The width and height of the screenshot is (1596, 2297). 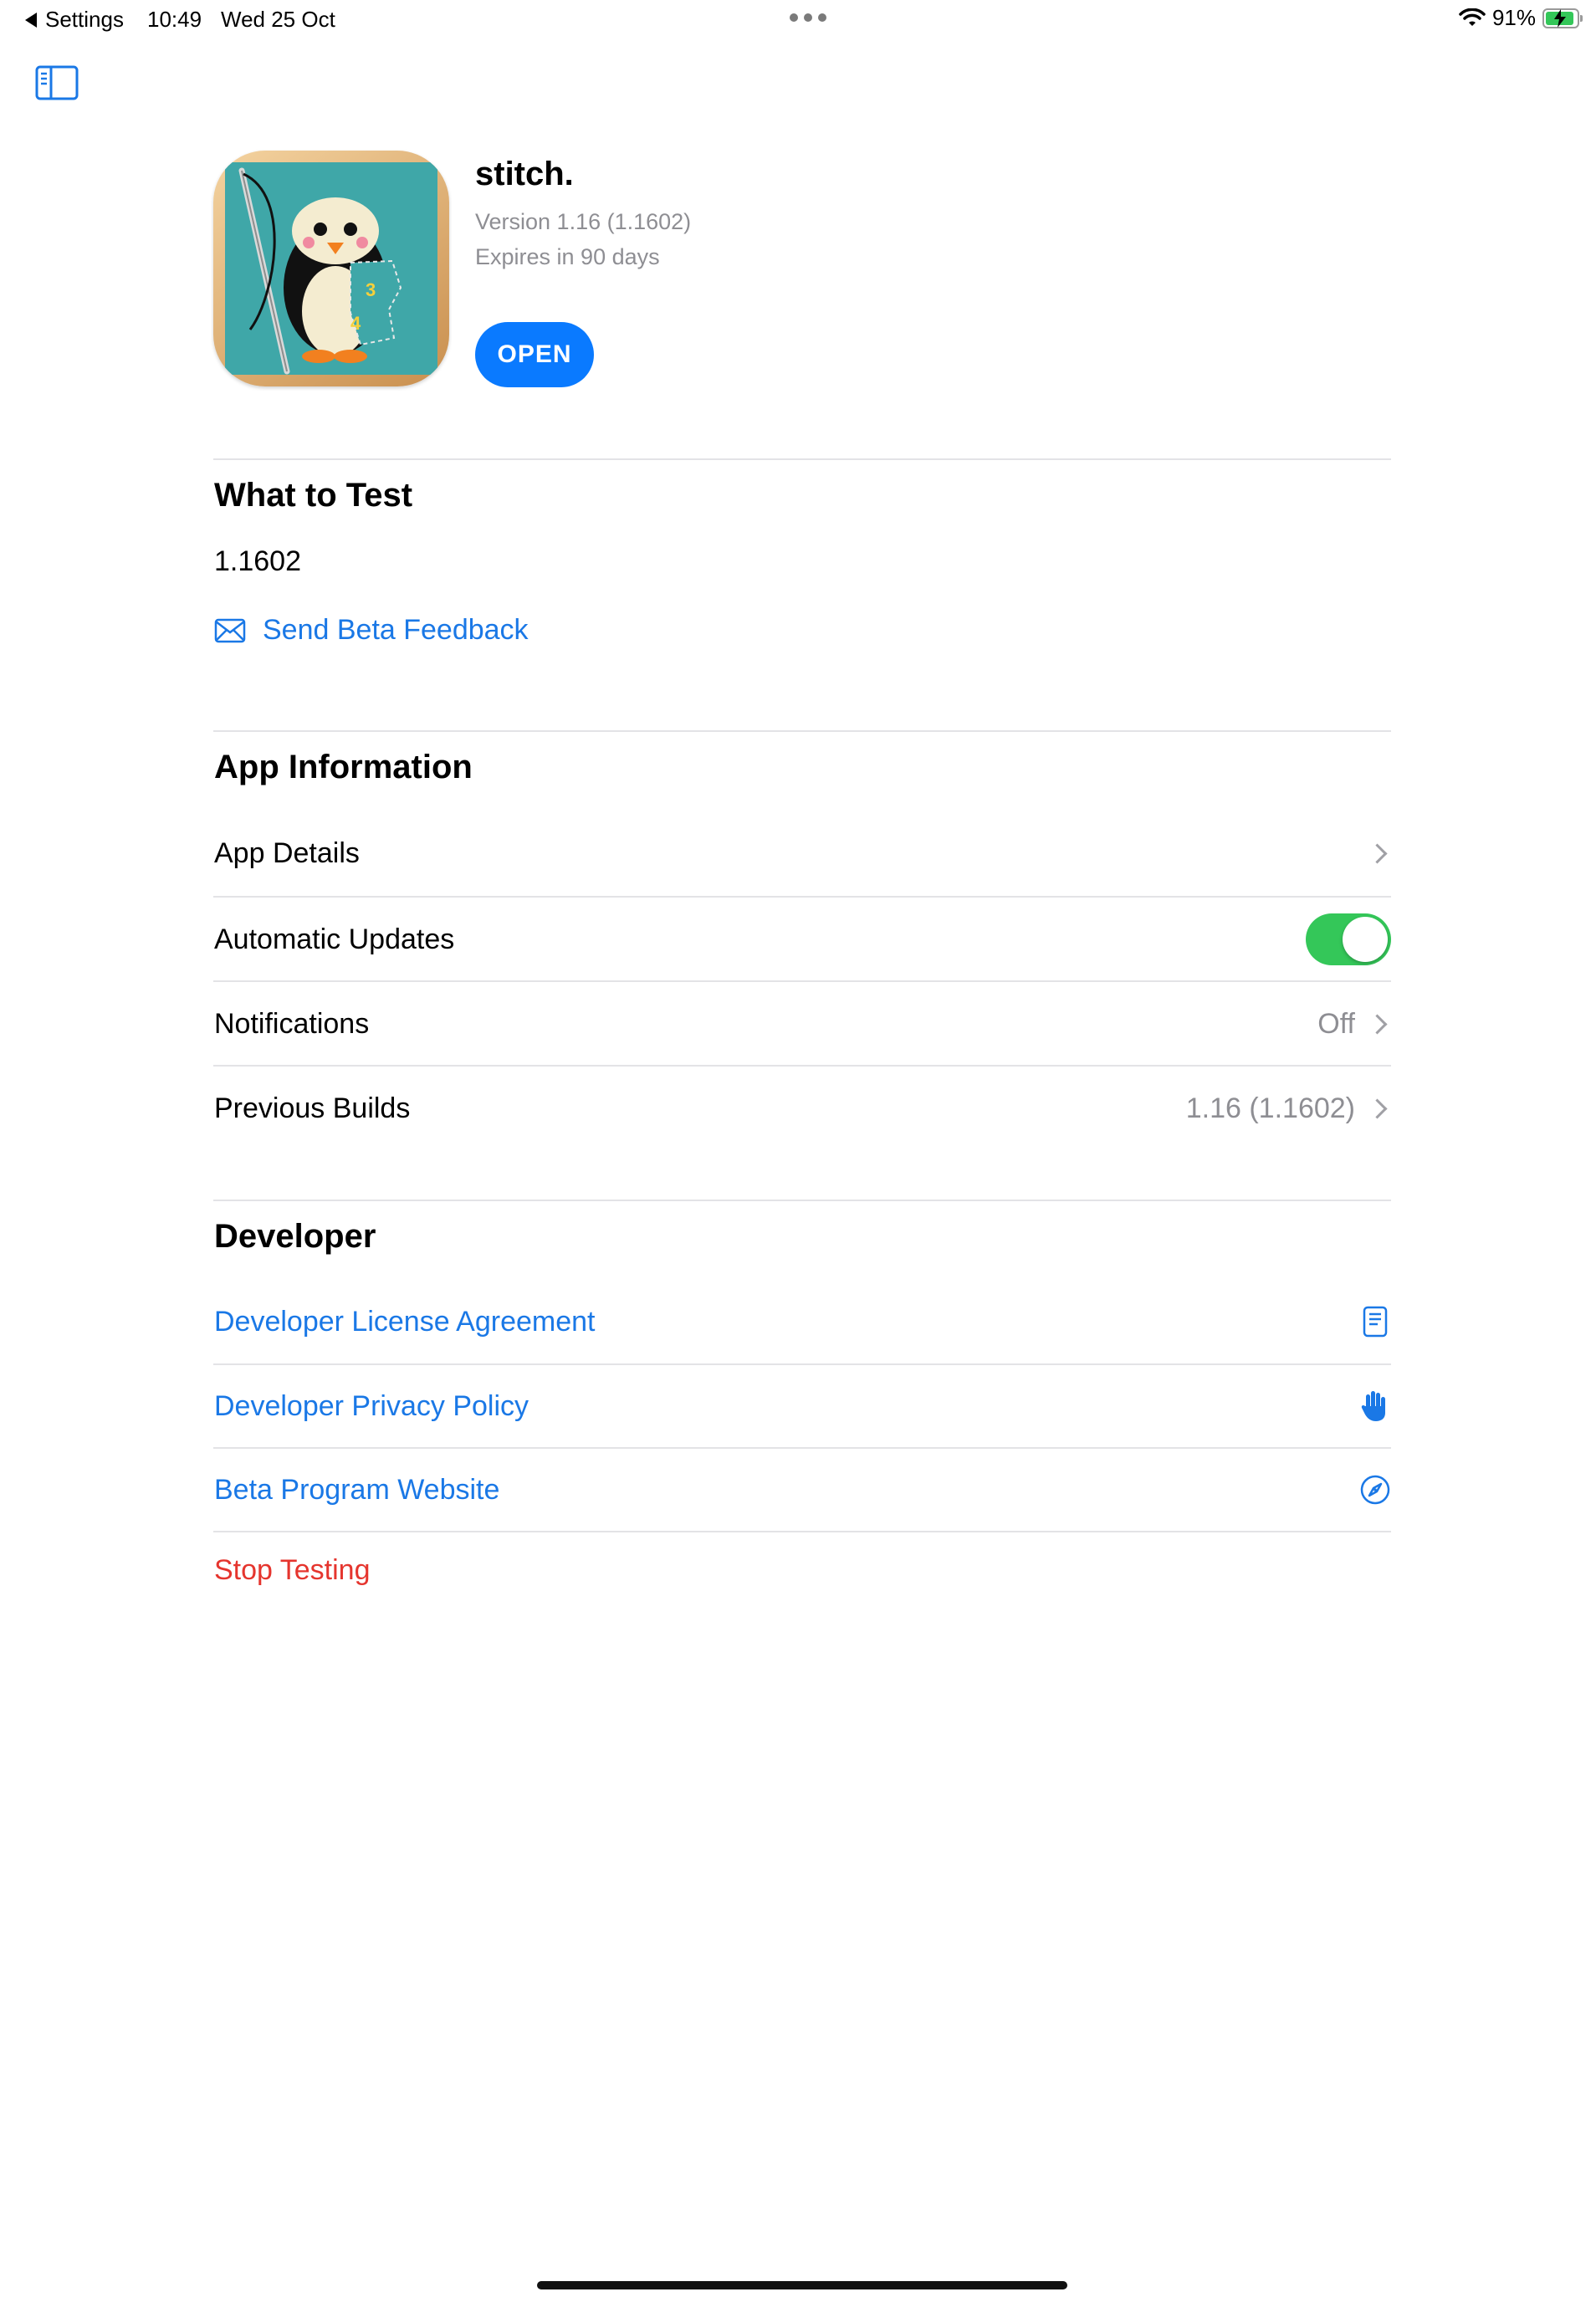 What do you see at coordinates (1376, 1322) in the screenshot?
I see `document-icon` at bounding box center [1376, 1322].